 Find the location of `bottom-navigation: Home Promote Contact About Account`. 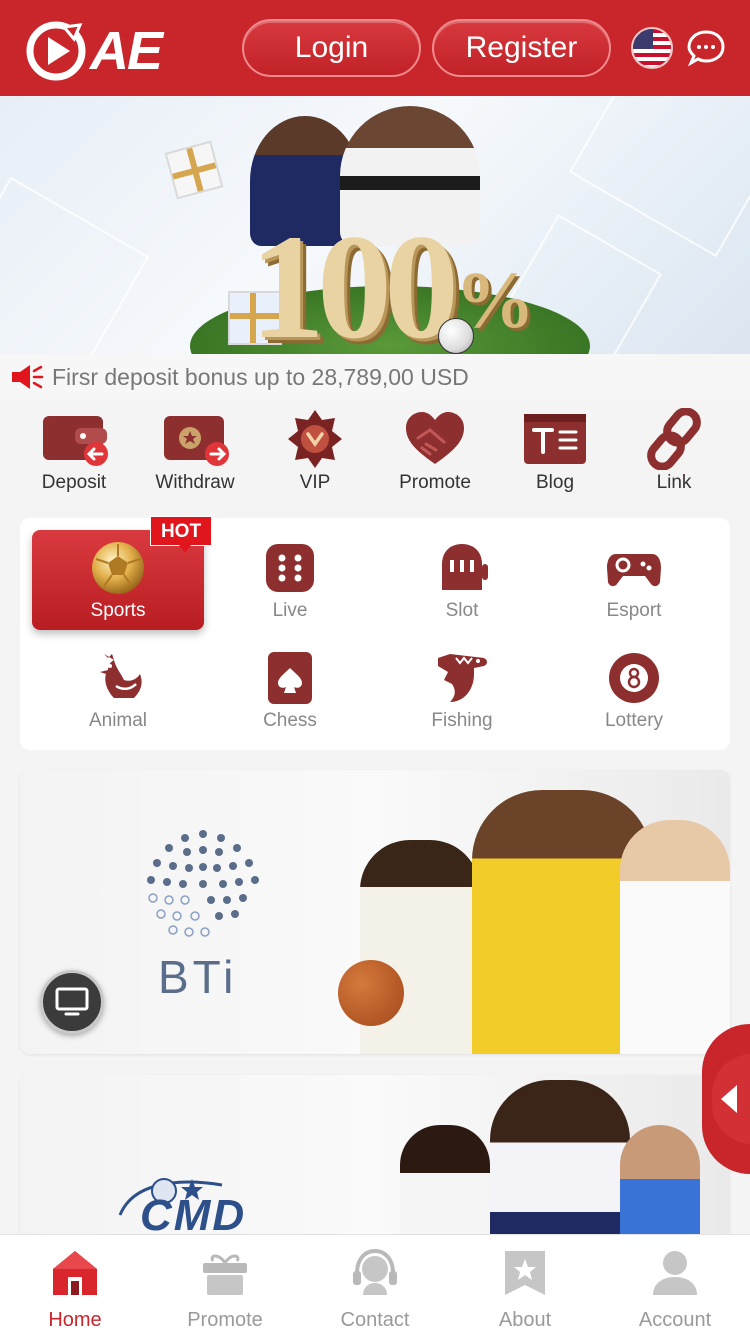

bottom-navigation: Home Promote Contact About Account is located at coordinates (375, 1284).